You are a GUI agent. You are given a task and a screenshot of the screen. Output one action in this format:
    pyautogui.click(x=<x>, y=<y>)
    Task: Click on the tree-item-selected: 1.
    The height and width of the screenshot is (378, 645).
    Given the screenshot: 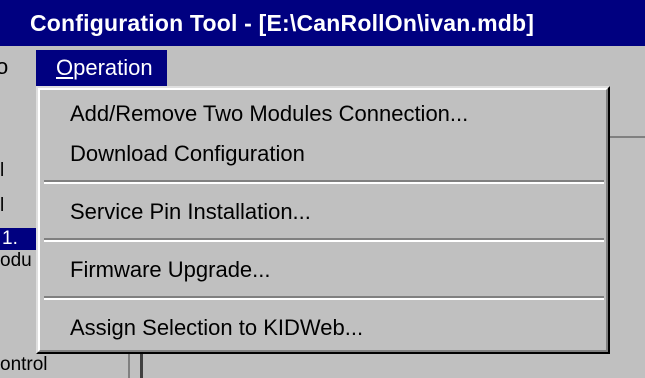 What is the action you would take?
    pyautogui.click(x=19, y=239)
    